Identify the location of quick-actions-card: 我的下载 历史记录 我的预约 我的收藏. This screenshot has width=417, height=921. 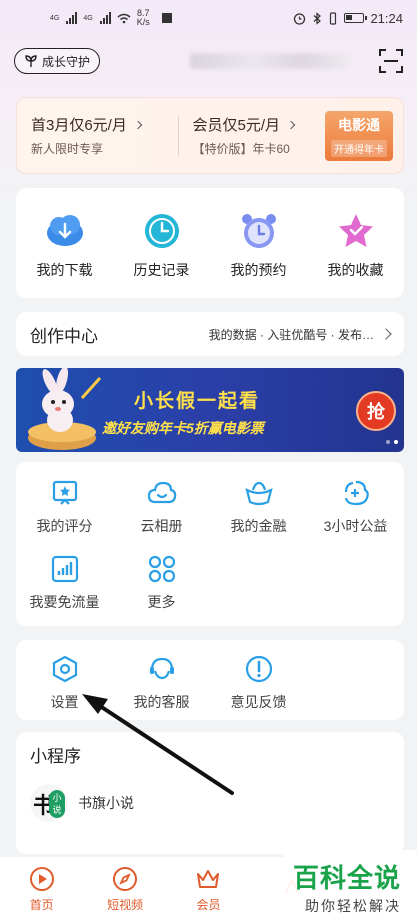
(210, 243).